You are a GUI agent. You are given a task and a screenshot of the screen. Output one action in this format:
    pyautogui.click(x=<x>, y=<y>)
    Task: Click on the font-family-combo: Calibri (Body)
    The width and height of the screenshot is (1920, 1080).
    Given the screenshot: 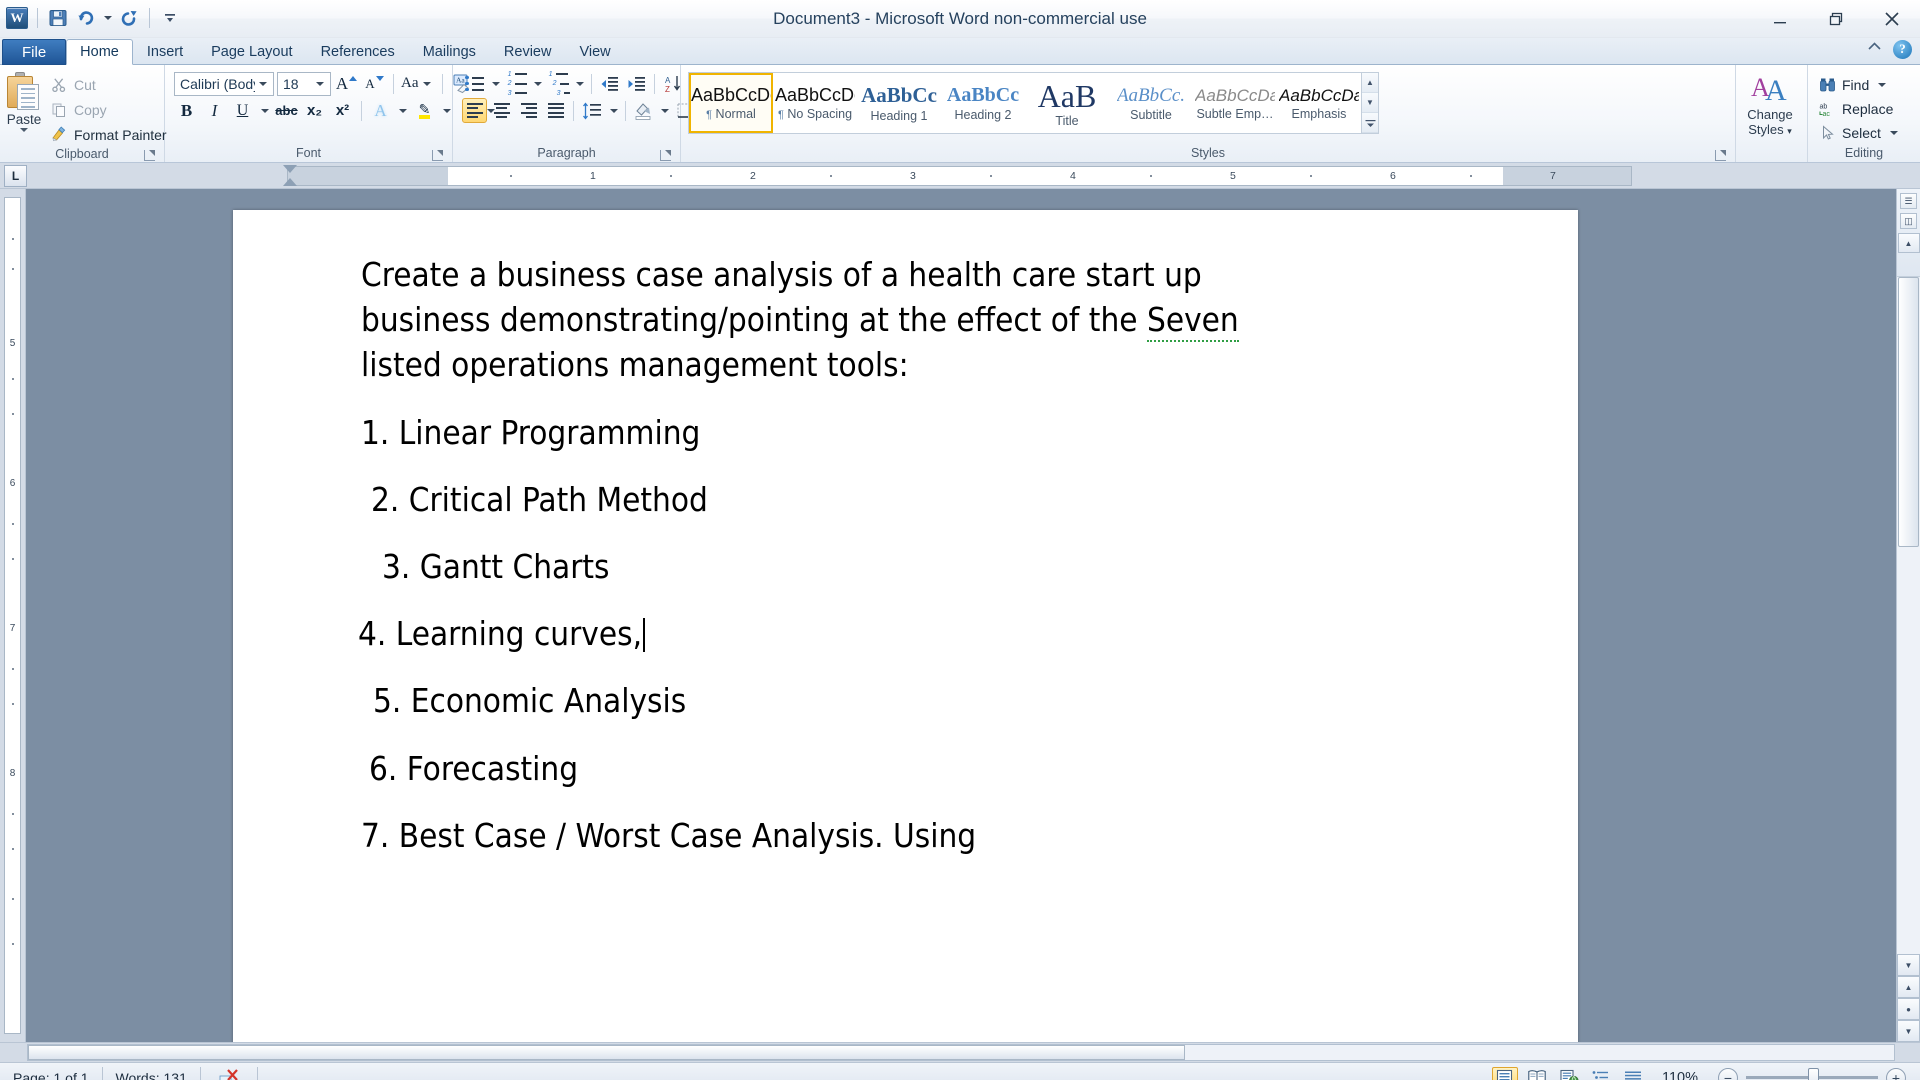 What is the action you would take?
    pyautogui.click(x=224, y=83)
    